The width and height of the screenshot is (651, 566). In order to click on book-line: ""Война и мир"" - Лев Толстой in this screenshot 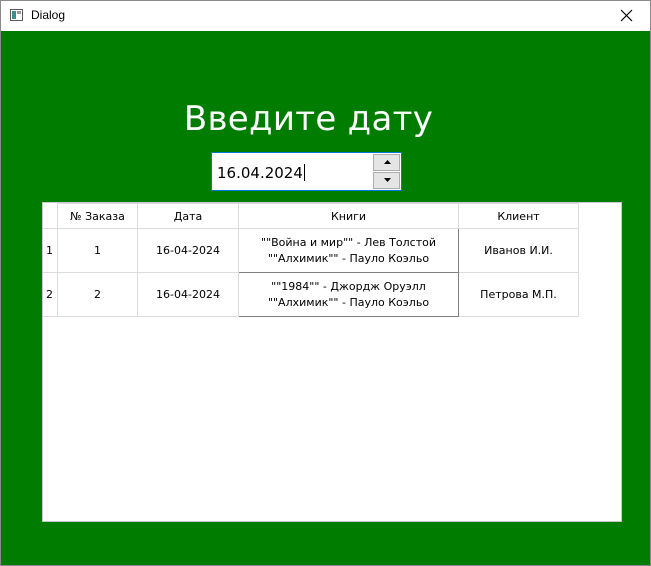, I will do `click(348, 242)`.